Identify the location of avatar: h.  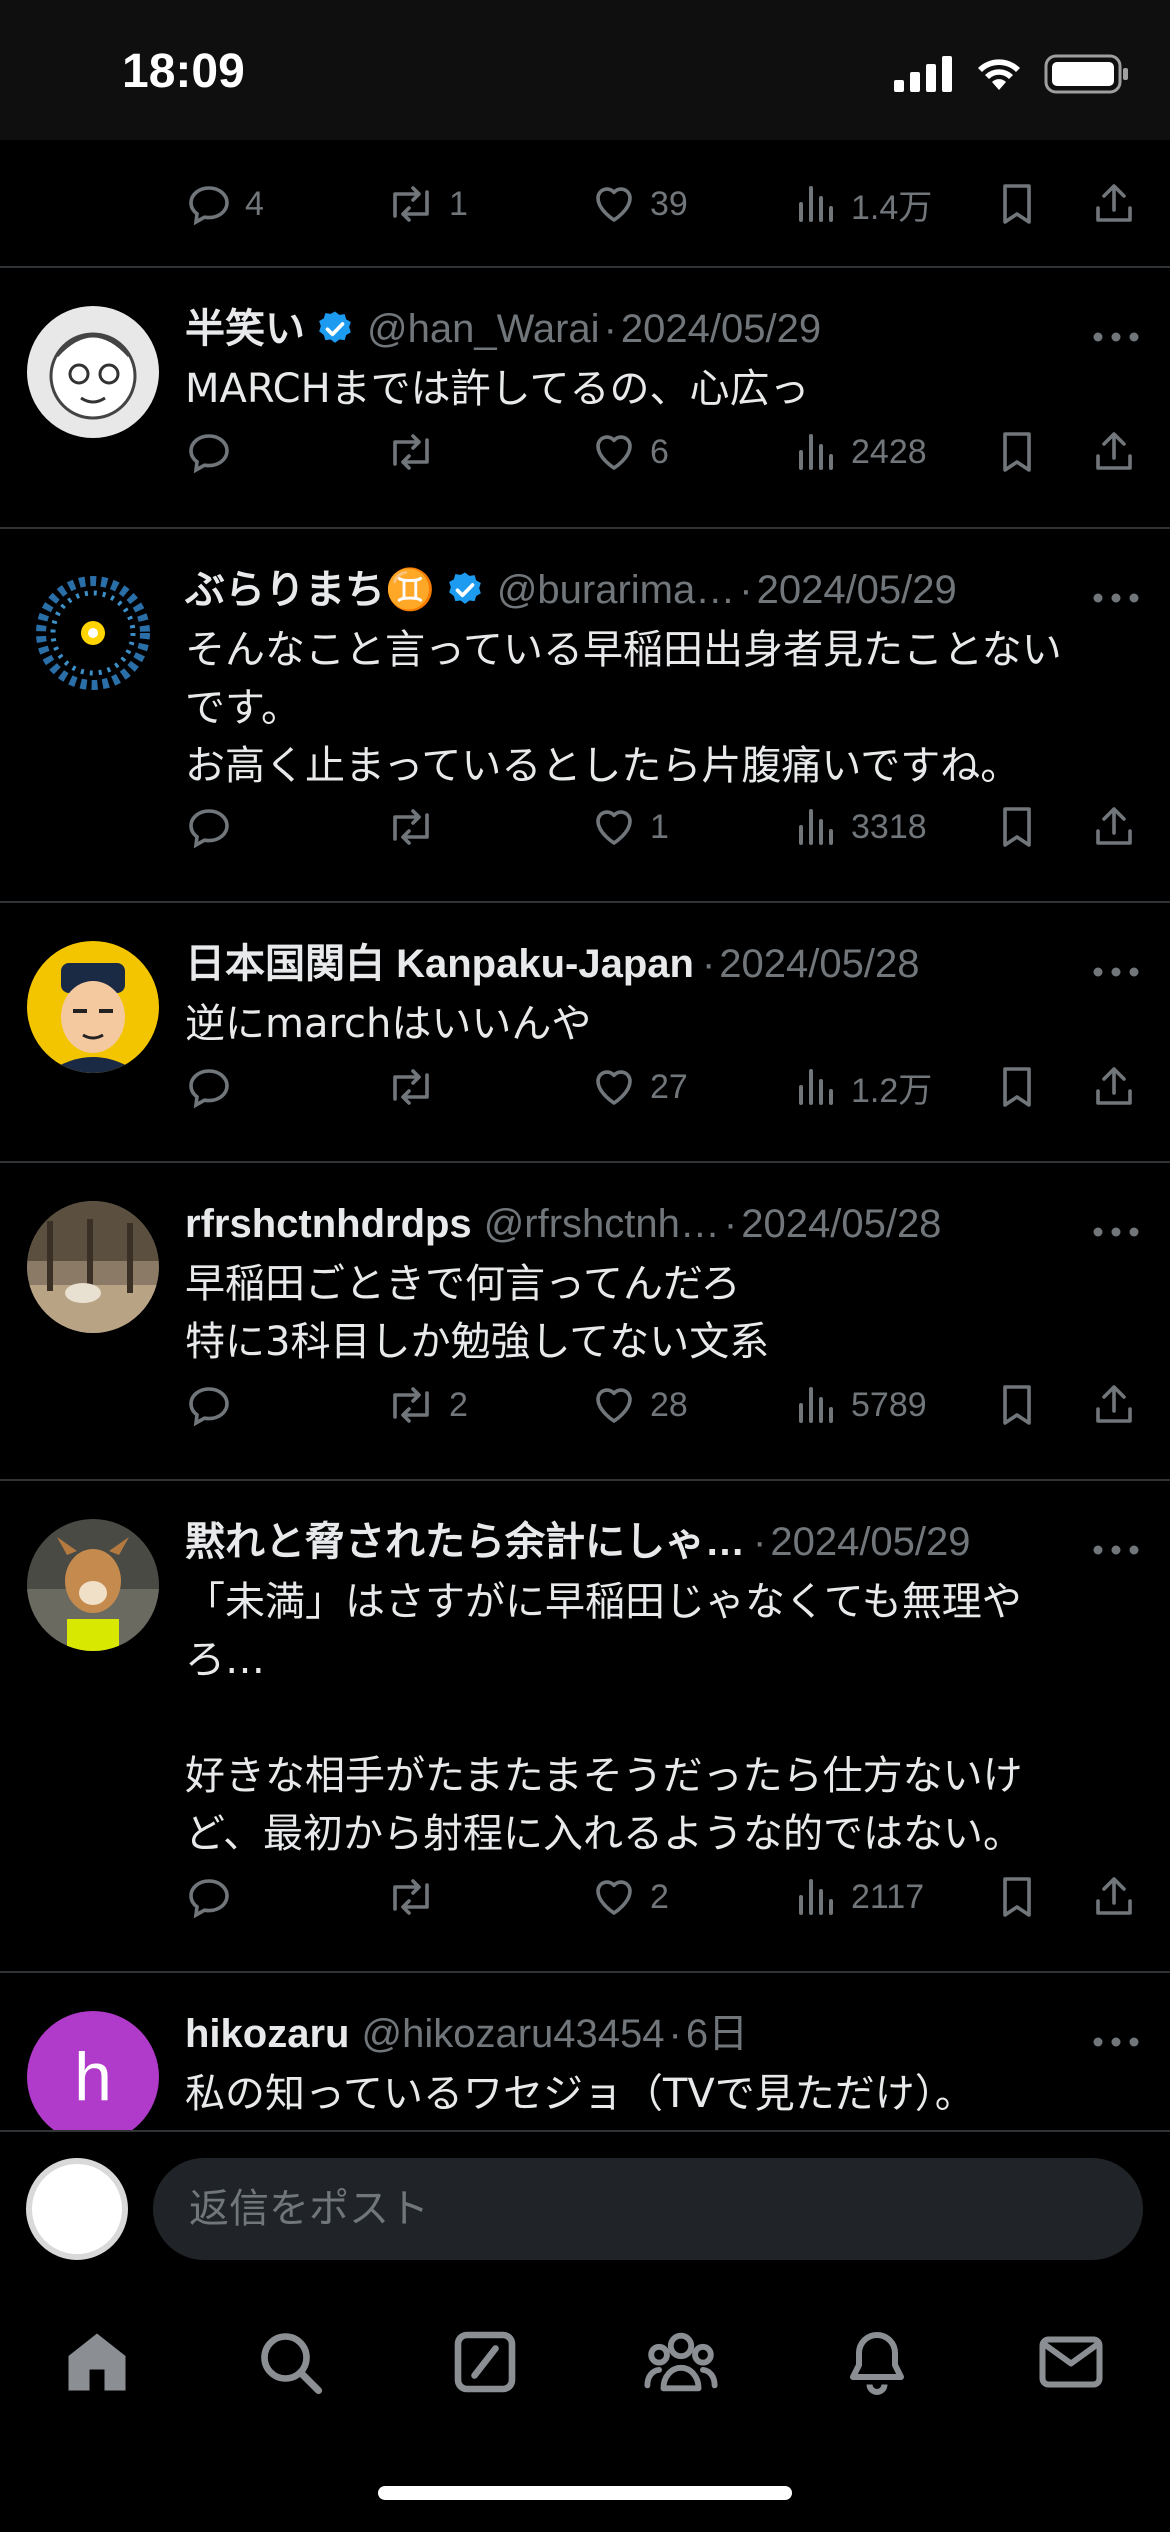
(93, 2070).